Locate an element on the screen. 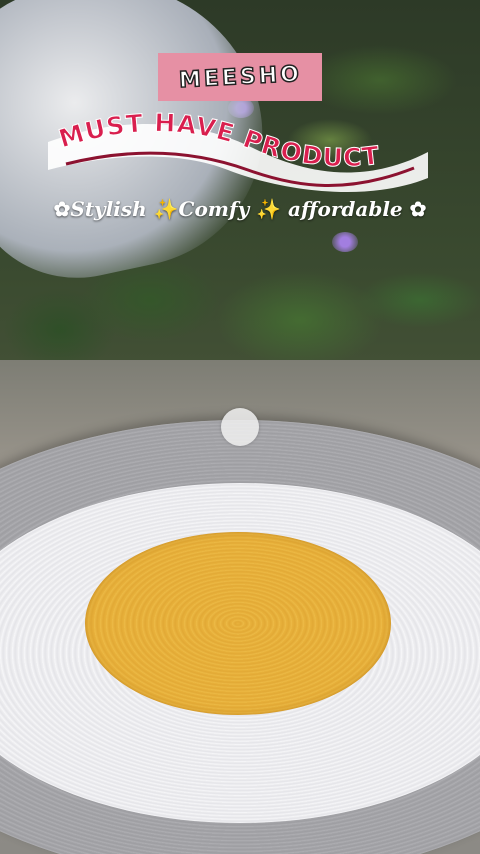 The width and height of the screenshot is (480, 854). touch-indicator is located at coordinates (240, 427).